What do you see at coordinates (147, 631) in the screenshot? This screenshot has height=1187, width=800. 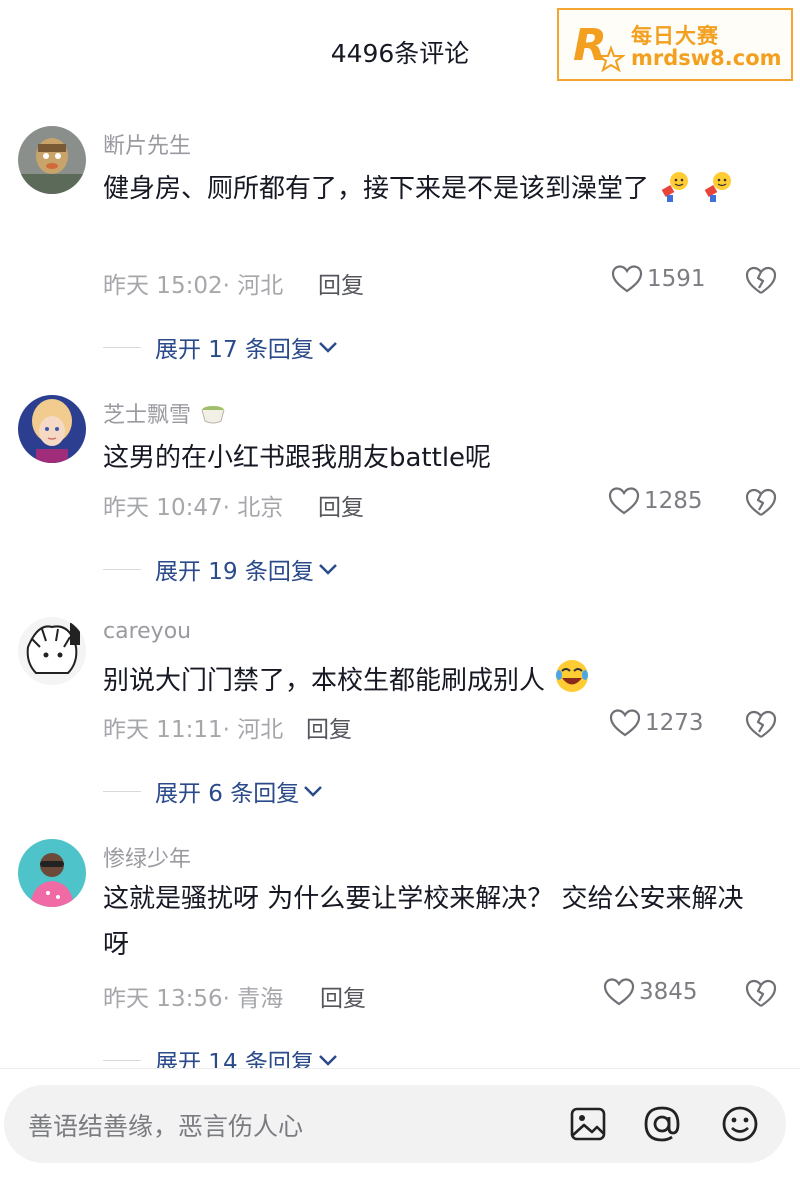 I see `username: careyou` at bounding box center [147, 631].